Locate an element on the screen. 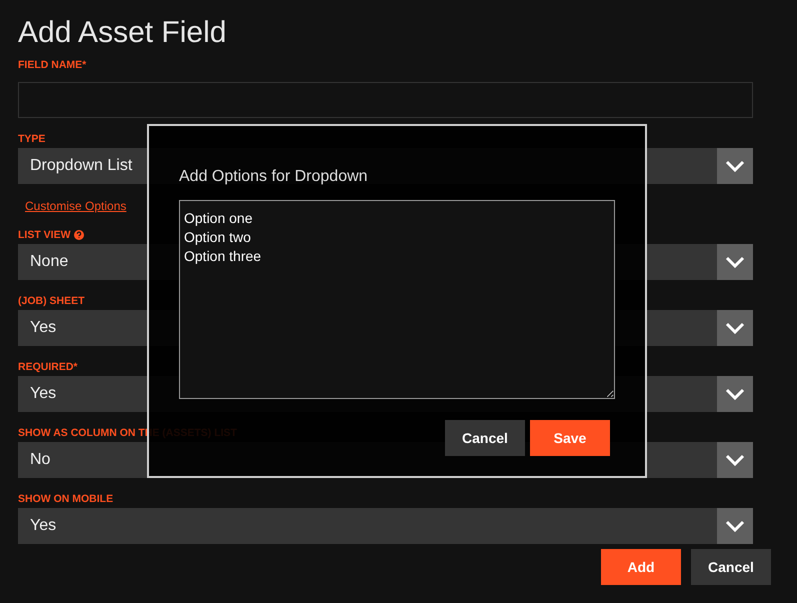 The height and width of the screenshot is (603, 797). dialog-title: Add Options for Dropdown is located at coordinates (273, 177).